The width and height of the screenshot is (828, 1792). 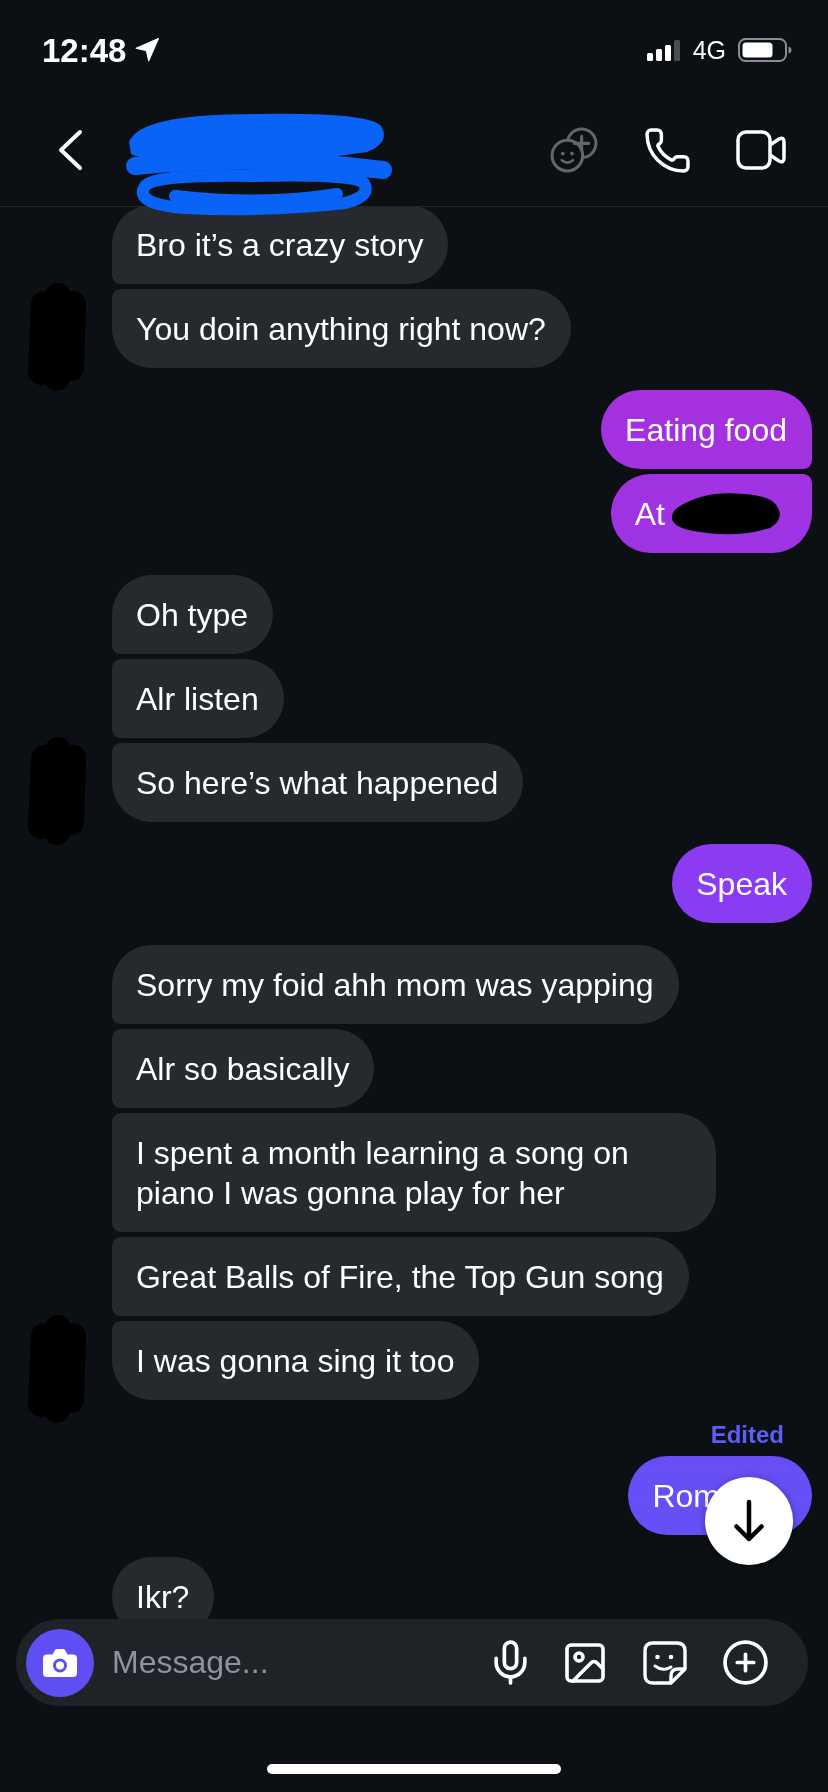 I want to click on network-type: 4G, so click(x=709, y=50).